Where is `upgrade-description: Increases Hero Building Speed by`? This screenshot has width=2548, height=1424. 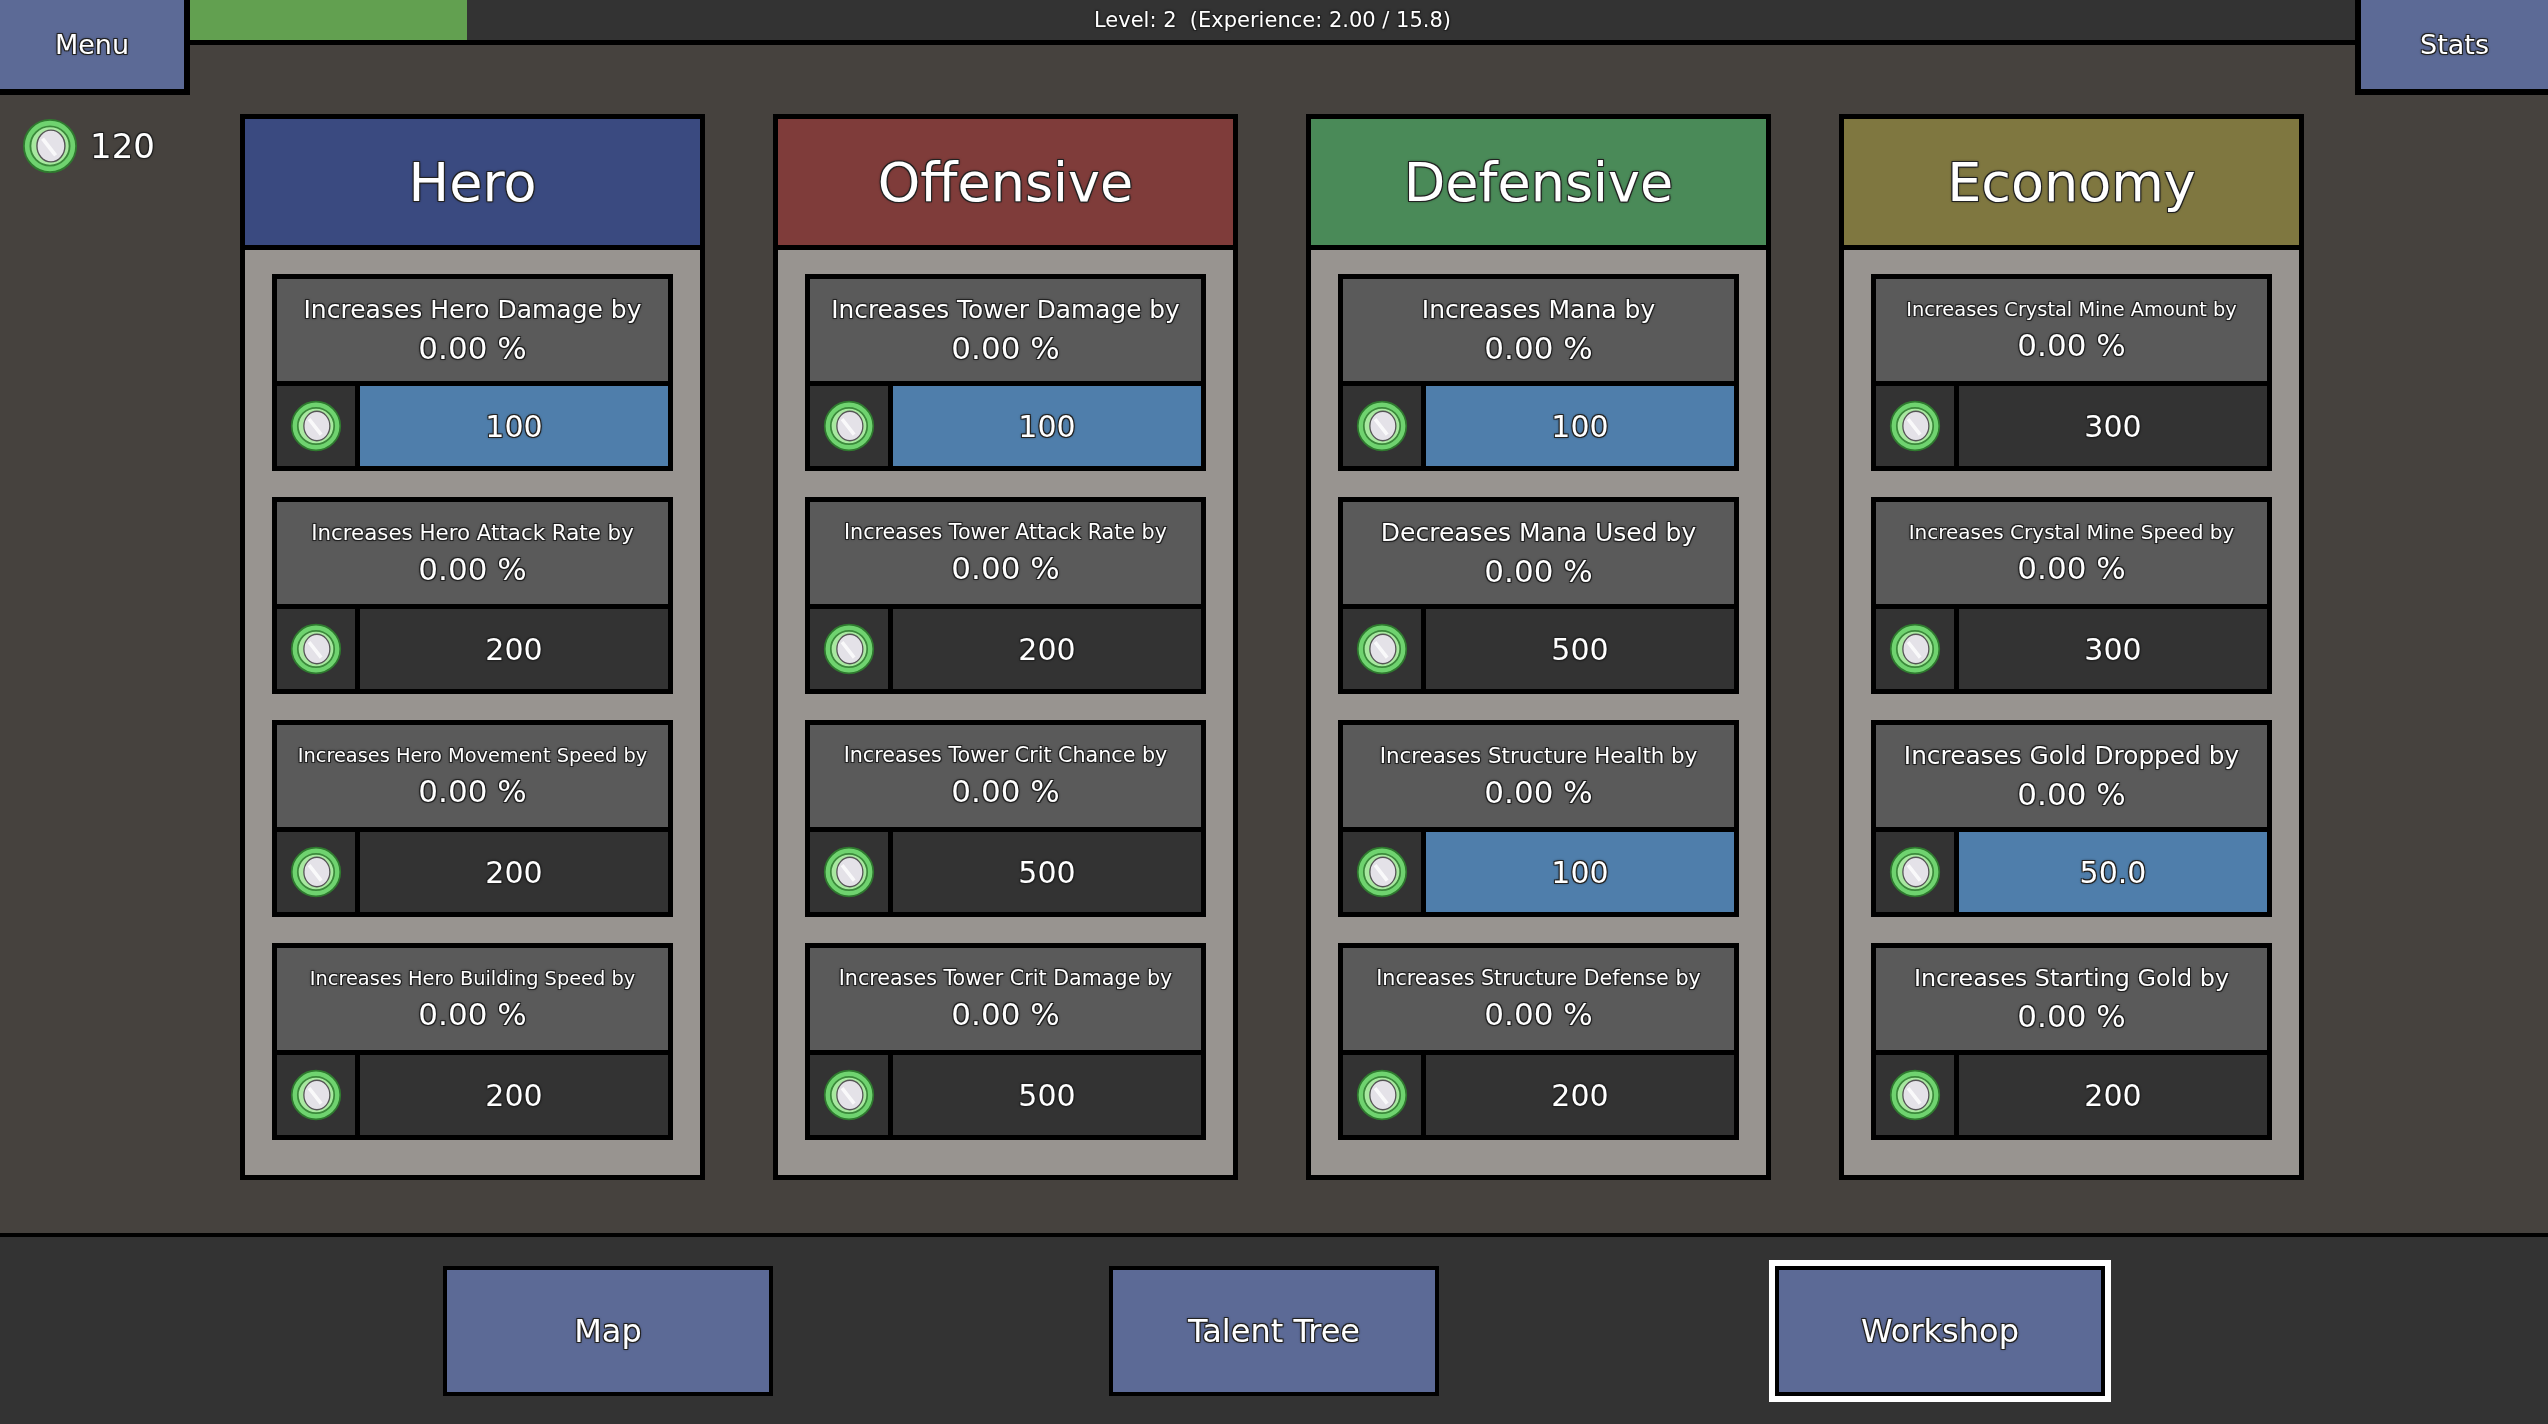
upgrade-description: Increases Hero Building Speed by is located at coordinates (472, 978).